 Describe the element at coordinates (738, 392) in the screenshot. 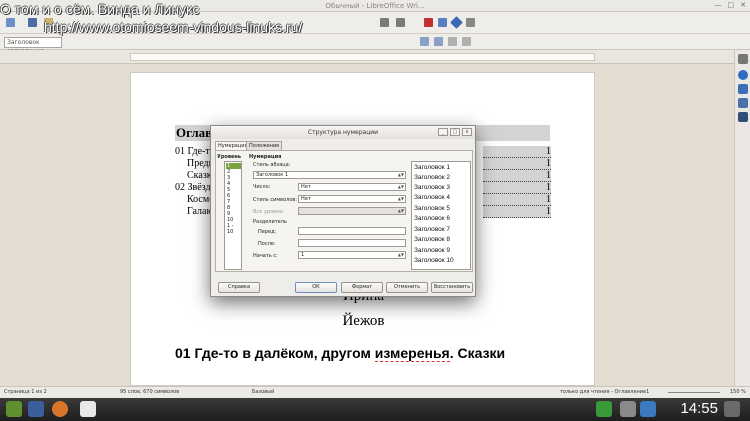

I see `status-zoom: 150 %` at that location.